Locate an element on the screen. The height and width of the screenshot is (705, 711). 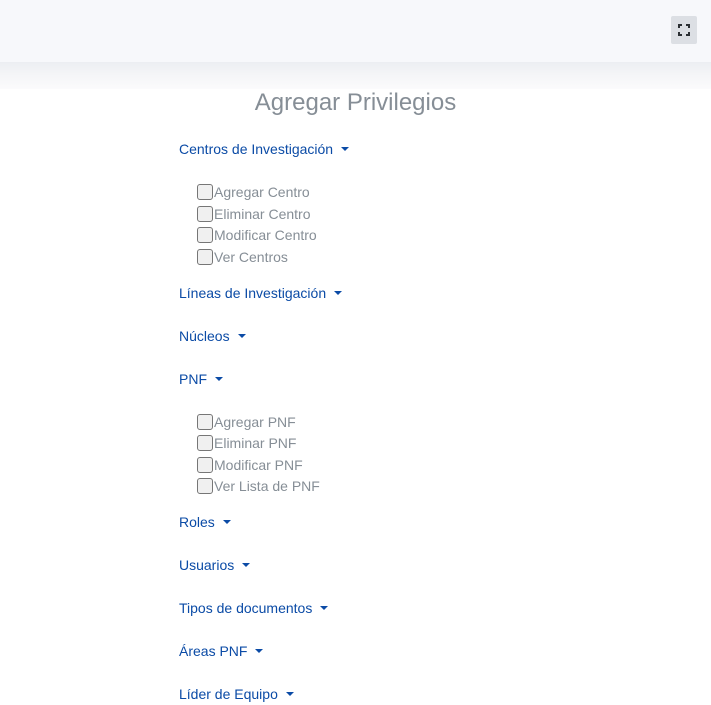
checkbox-label: Eliminar PNF is located at coordinates (255, 443).